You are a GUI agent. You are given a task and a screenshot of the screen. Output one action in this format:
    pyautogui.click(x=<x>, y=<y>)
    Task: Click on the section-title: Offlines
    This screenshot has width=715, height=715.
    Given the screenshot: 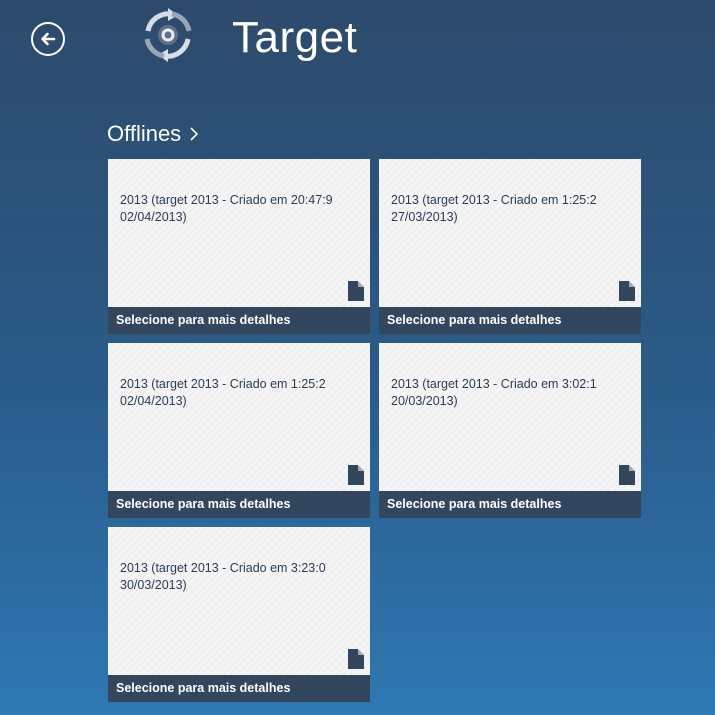 What is the action you would take?
    pyautogui.click(x=144, y=133)
    